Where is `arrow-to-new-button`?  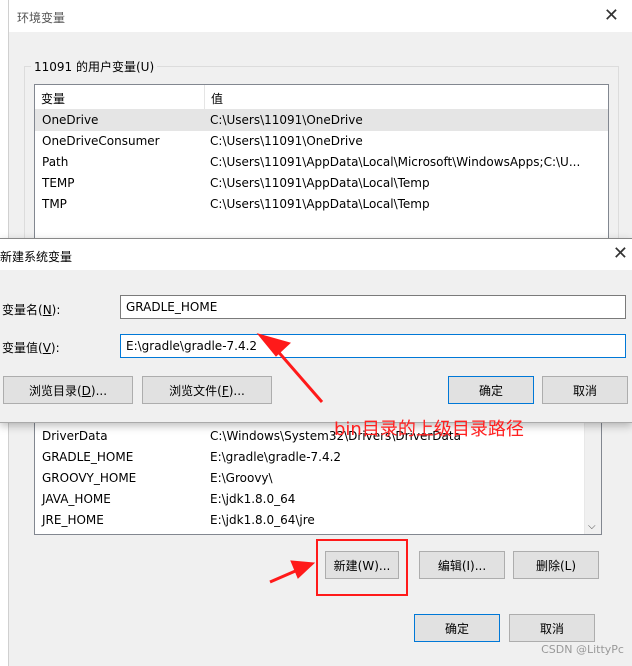
arrow-to-new-button is located at coordinates (292, 572).